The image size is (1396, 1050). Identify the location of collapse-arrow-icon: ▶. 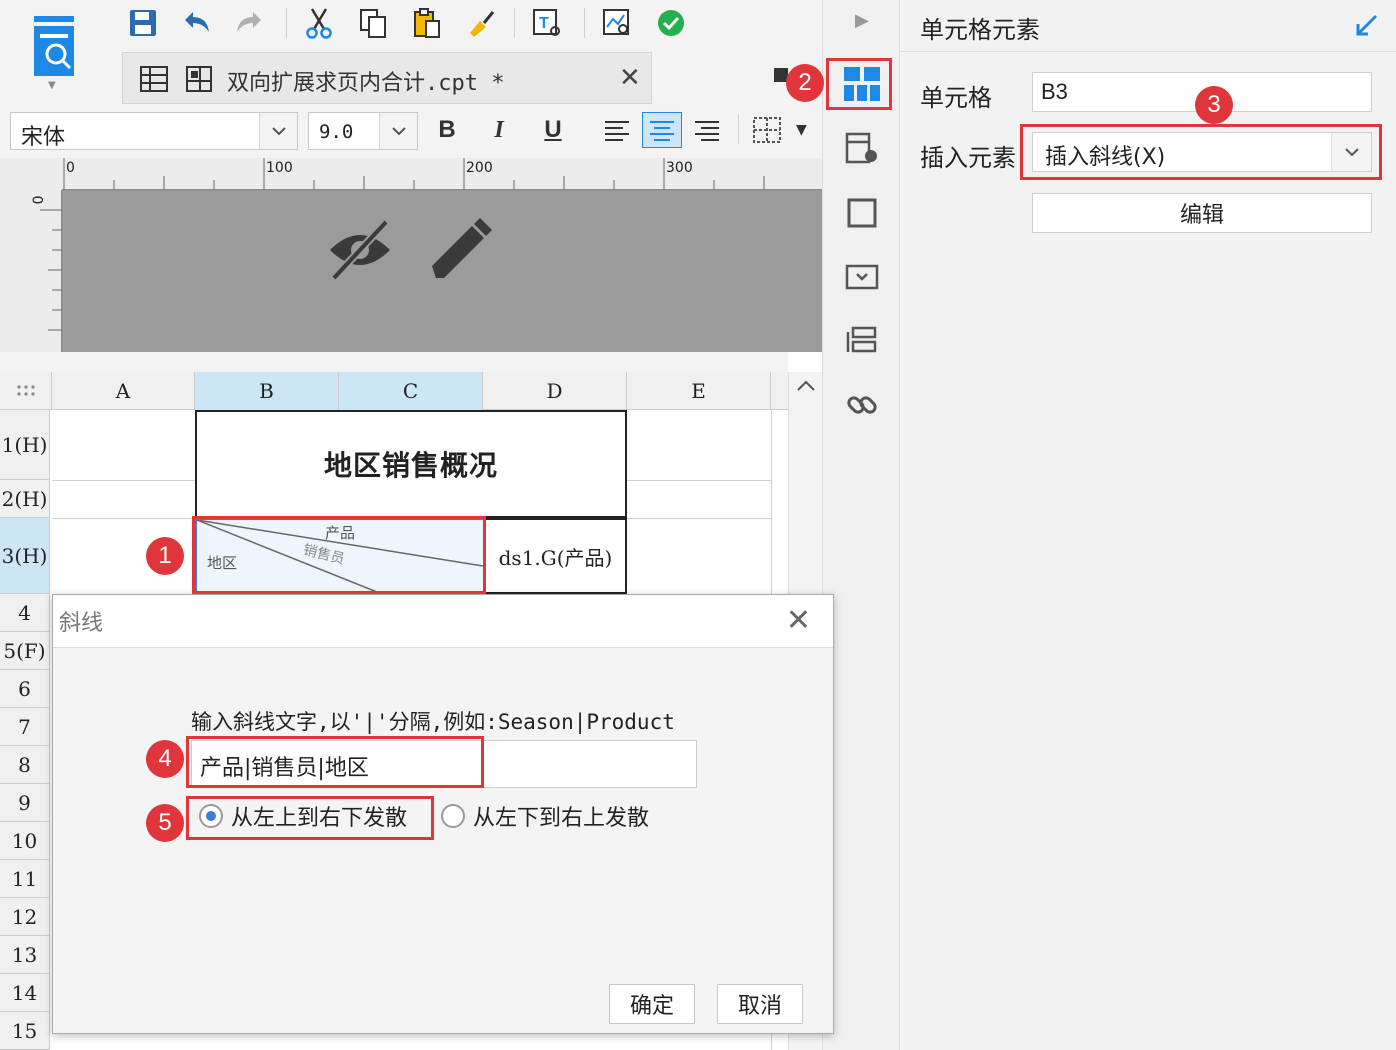
(862, 20).